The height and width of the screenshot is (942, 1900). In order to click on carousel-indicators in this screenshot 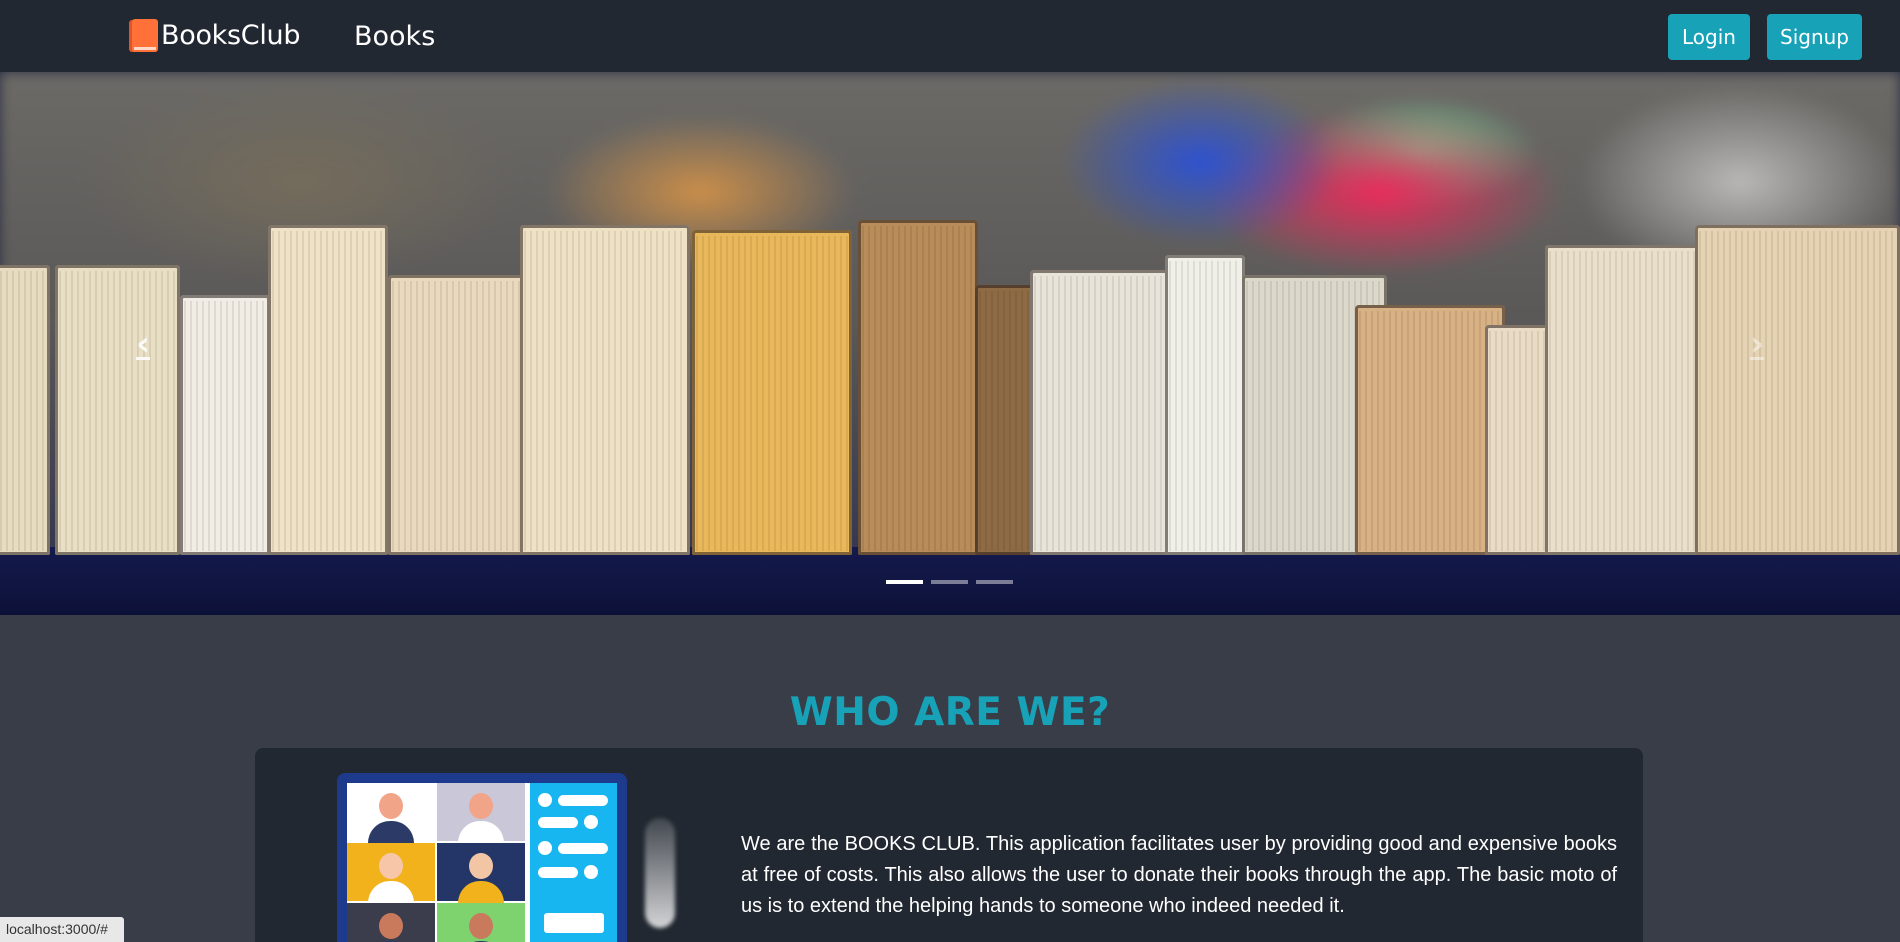, I will do `click(949, 582)`.